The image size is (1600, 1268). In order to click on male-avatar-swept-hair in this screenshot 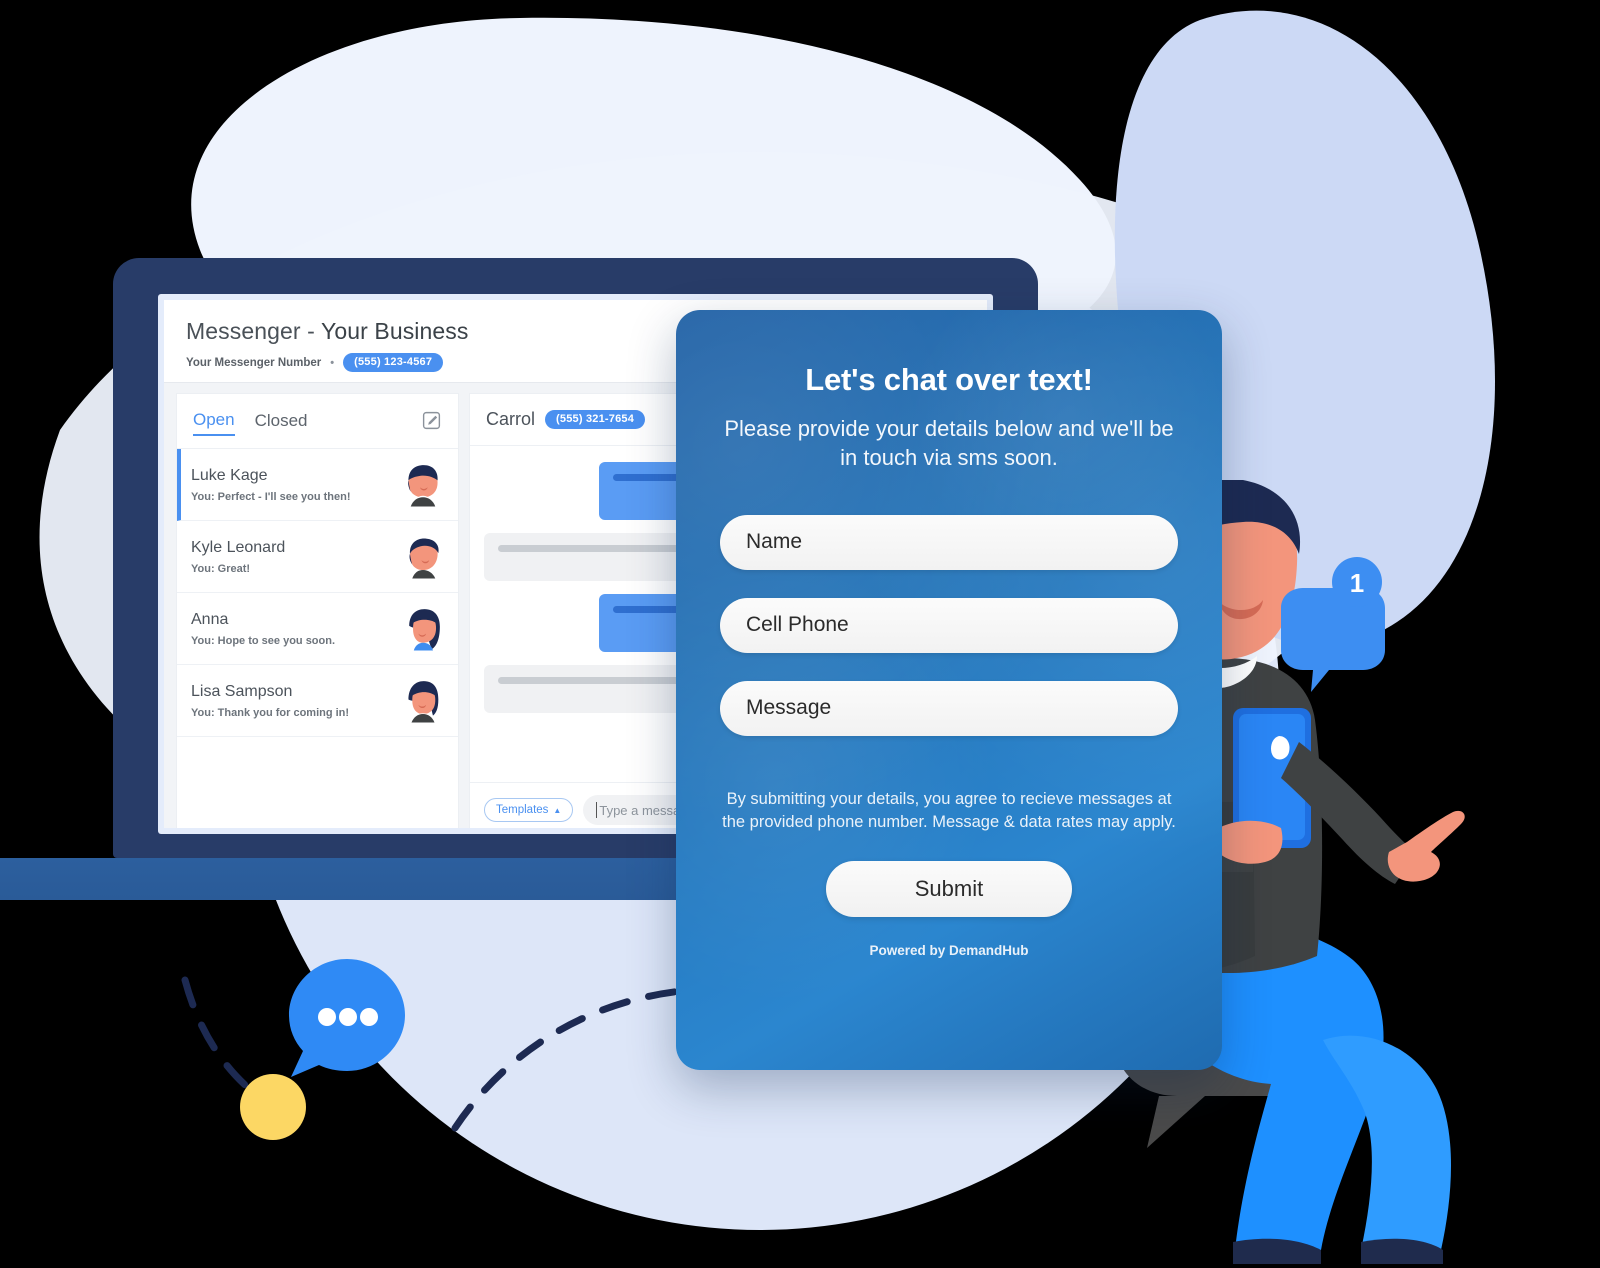, I will do `click(424, 558)`.